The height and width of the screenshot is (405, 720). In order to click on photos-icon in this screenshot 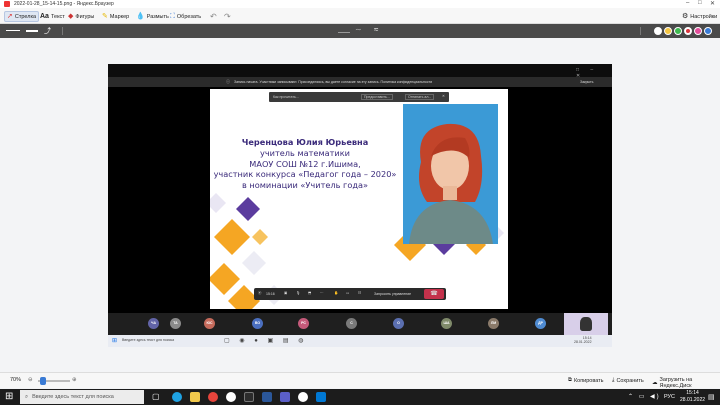, I will do `click(321, 397)`.